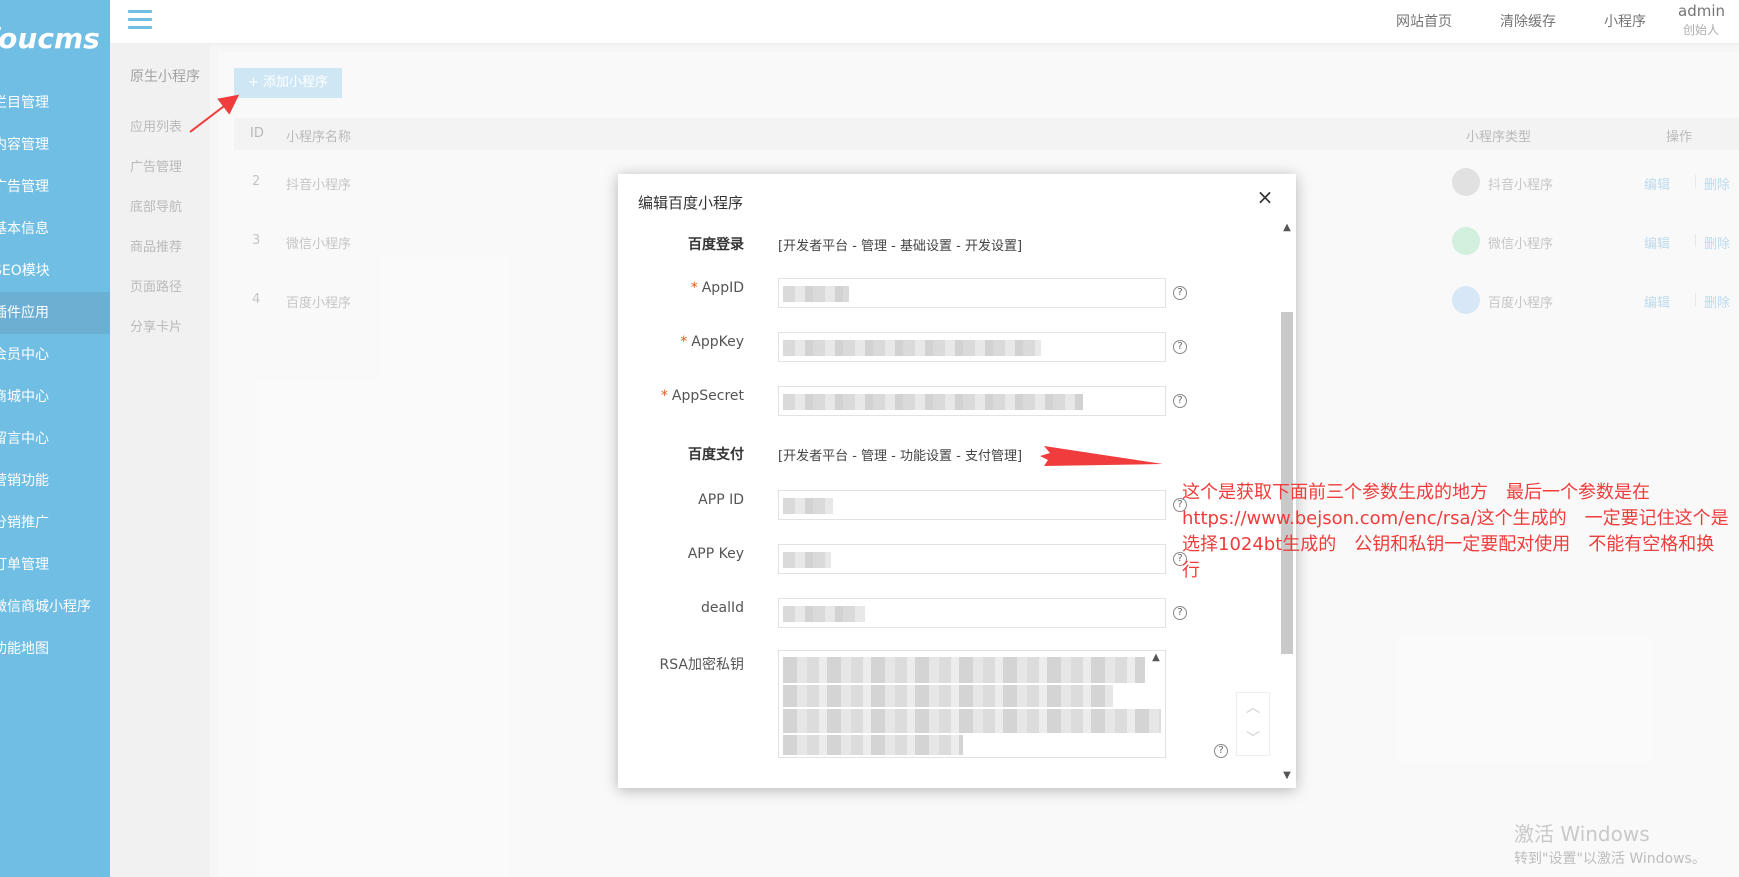 The width and height of the screenshot is (1739, 877). What do you see at coordinates (1582, 834) in the screenshot?
I see `windows-activation-title: 激活 Windows` at bounding box center [1582, 834].